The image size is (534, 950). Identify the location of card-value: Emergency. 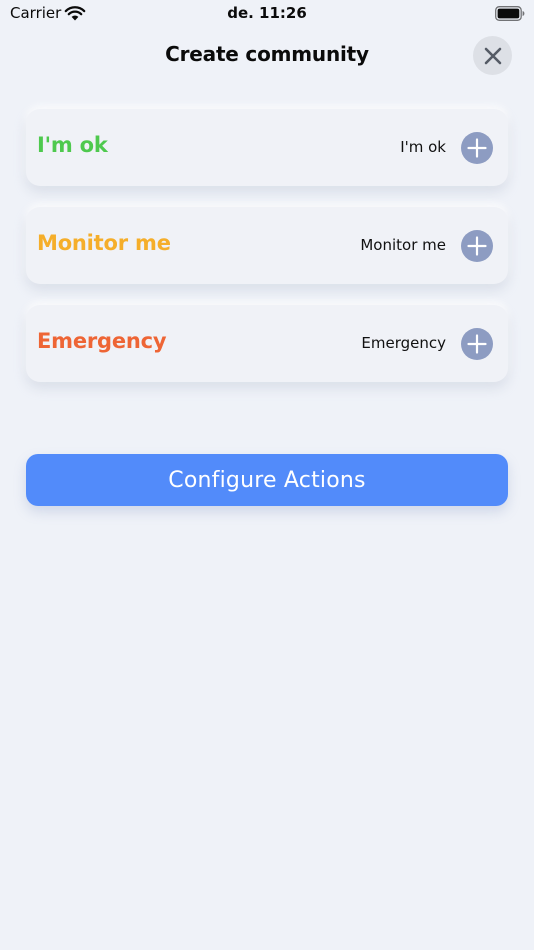
(403, 343).